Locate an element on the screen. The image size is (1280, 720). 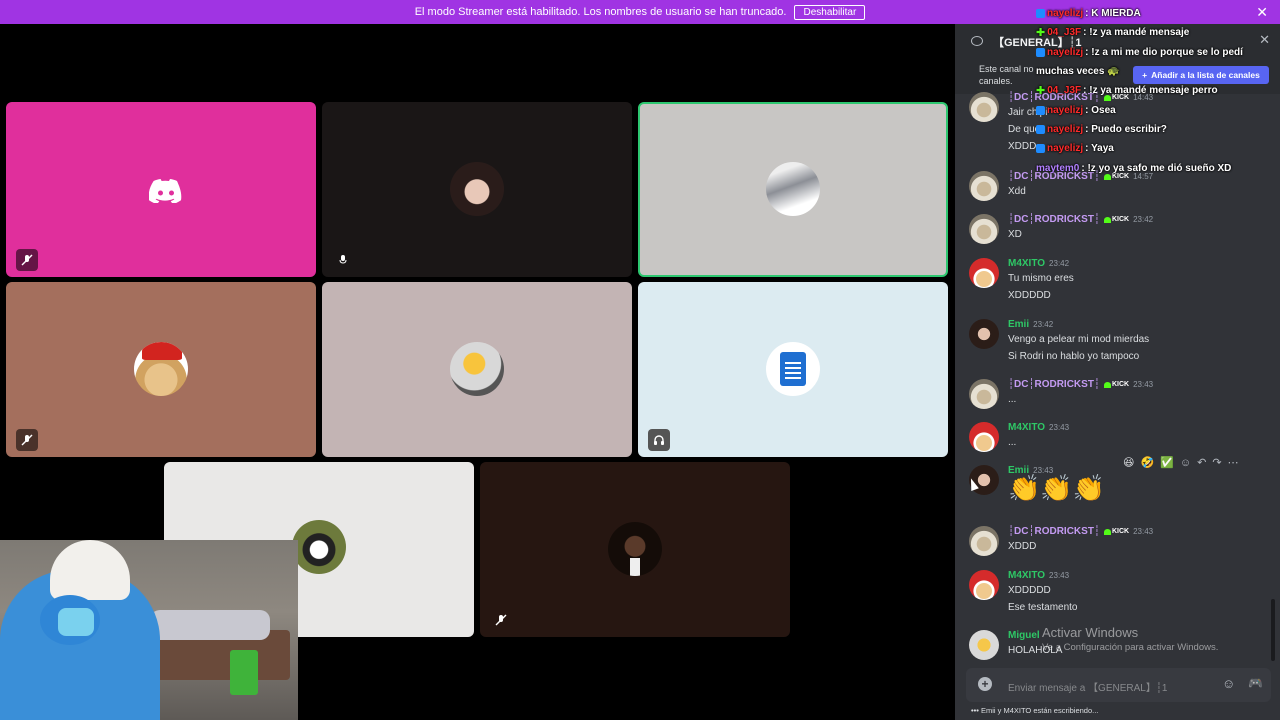
chat-message: ┆DC┆RODRICKST┆ KICK 23:43 XDDD is located at coordinates (1119, 541).